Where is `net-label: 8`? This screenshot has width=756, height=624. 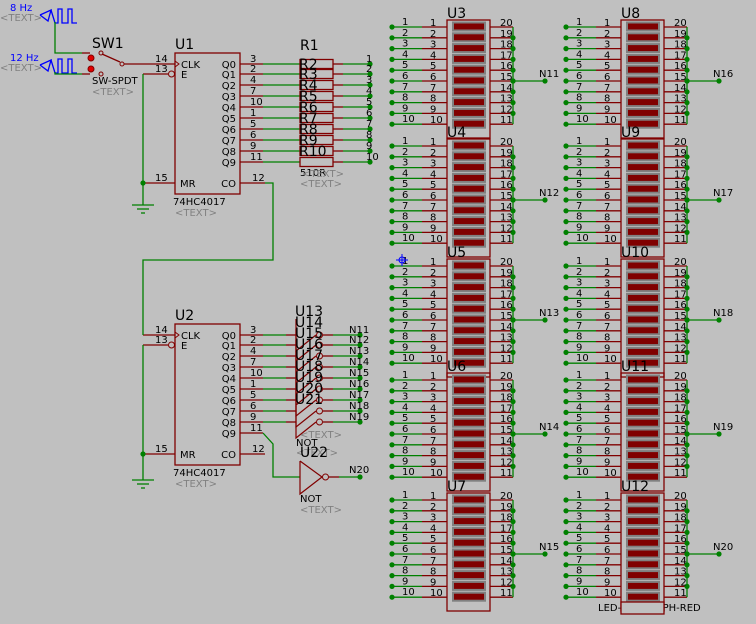 net-label: 8 is located at coordinates (405, 217).